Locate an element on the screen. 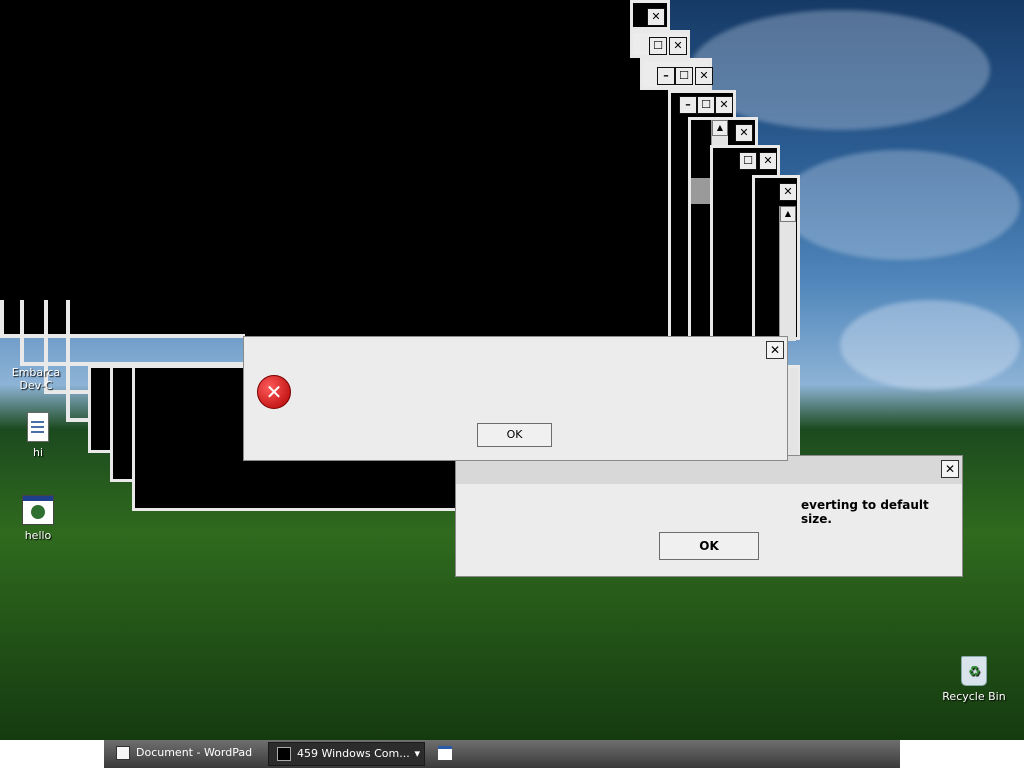 The height and width of the screenshot is (768, 1024). desktop-icon-devcpp: Embarca Dev-C is located at coordinates (36, 379).